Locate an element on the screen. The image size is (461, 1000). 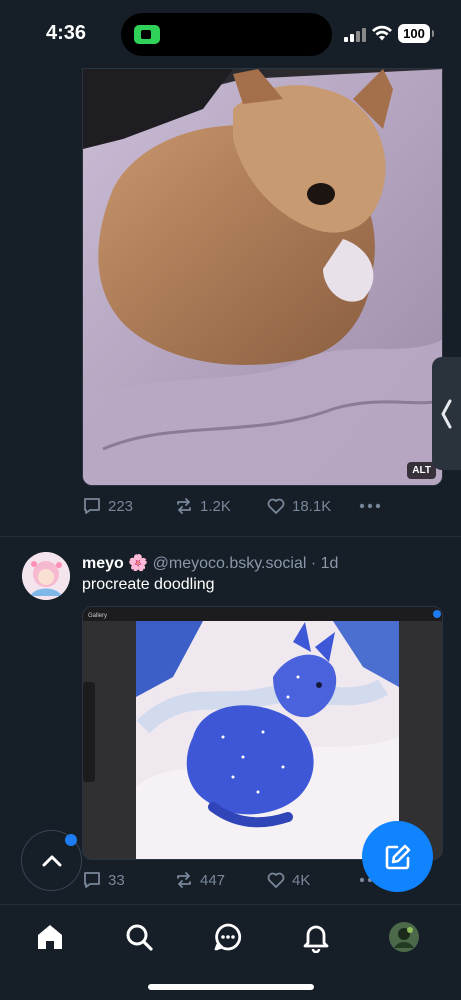
author-avatar is located at coordinates (46, 576).